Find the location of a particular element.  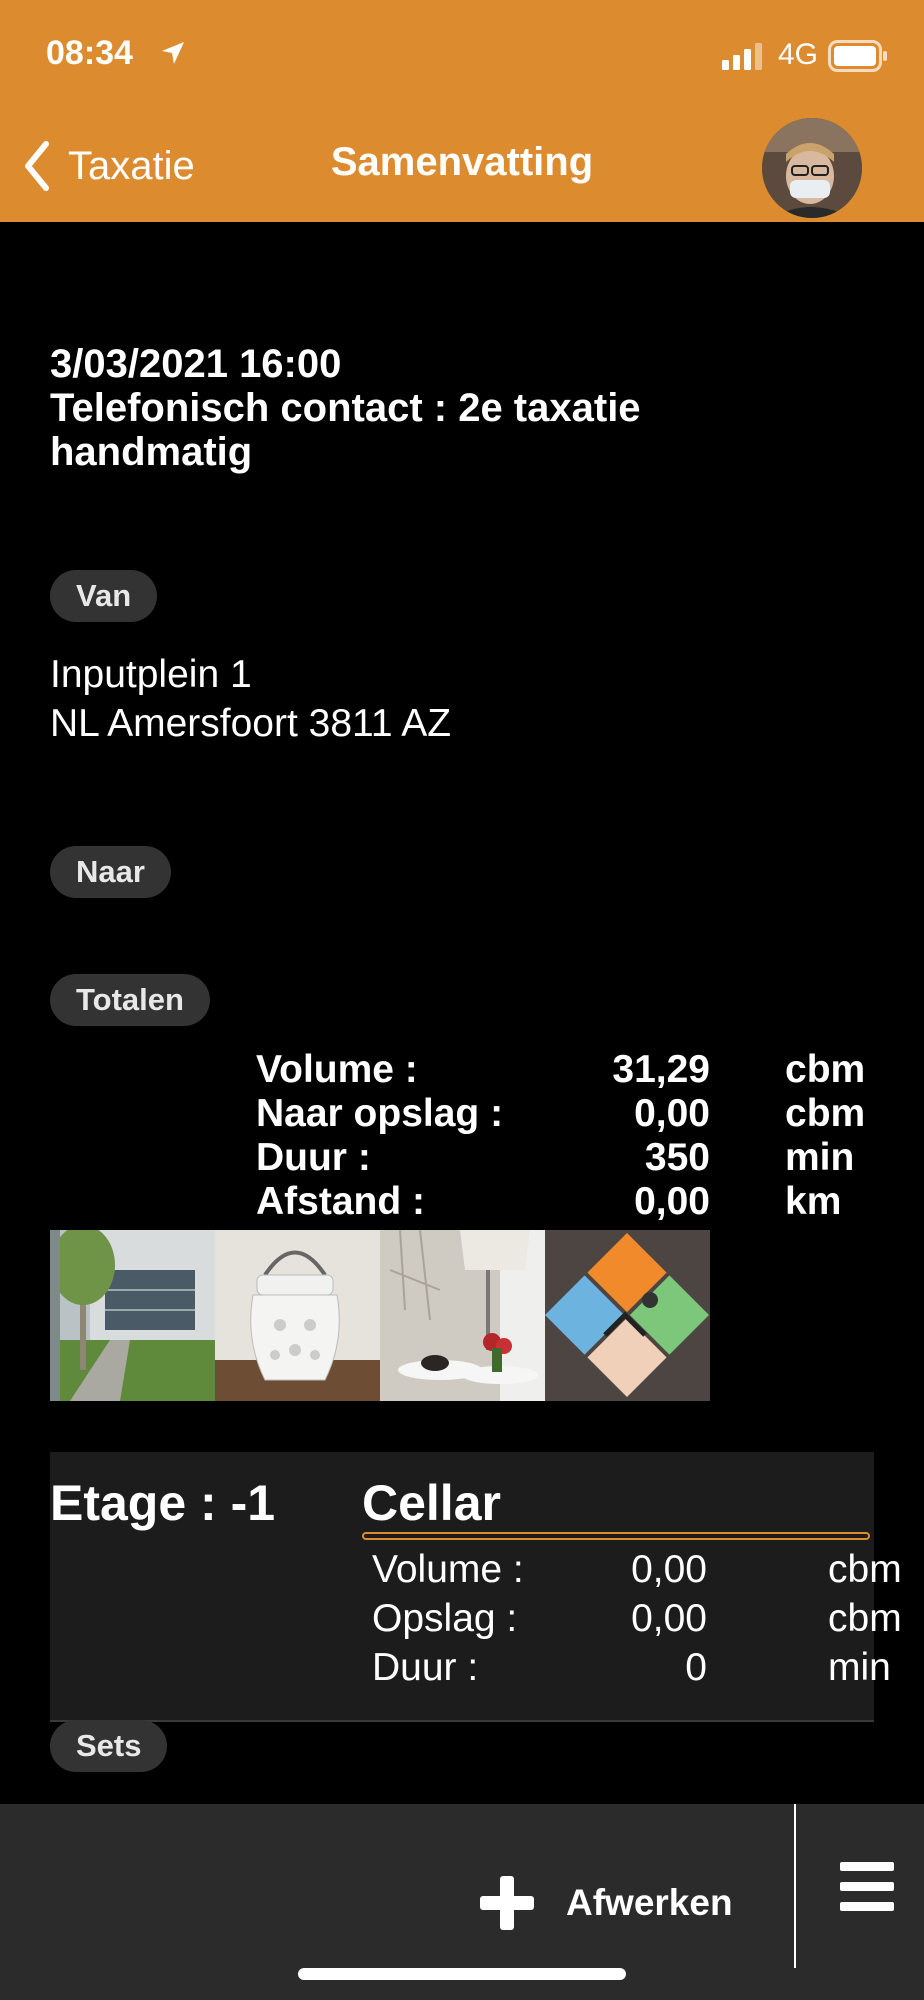

hamburger-menu-icon is located at coordinates (867, 1887).